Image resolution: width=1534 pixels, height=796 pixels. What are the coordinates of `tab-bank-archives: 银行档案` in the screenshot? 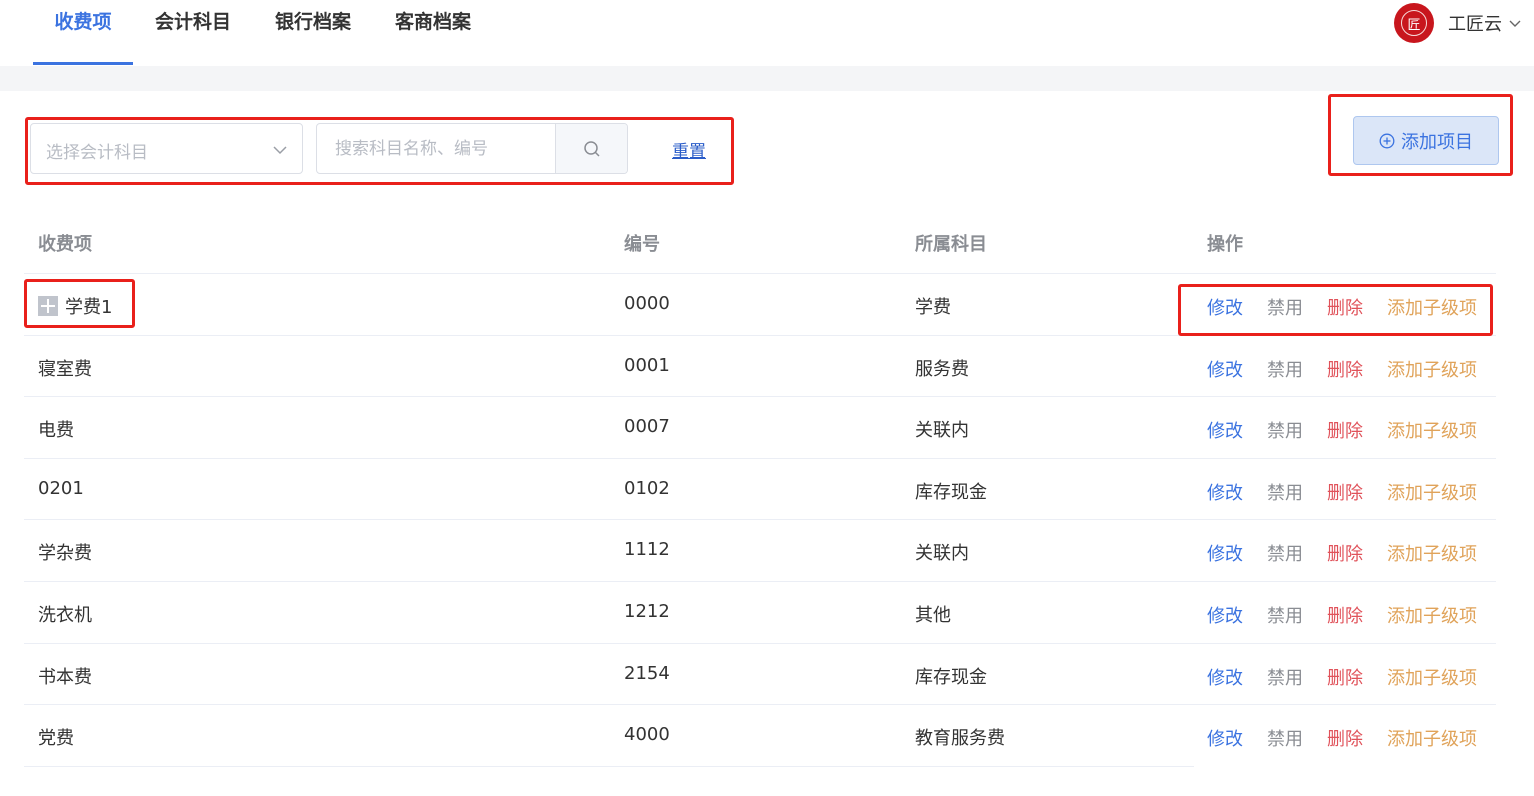 It's located at (313, 33).